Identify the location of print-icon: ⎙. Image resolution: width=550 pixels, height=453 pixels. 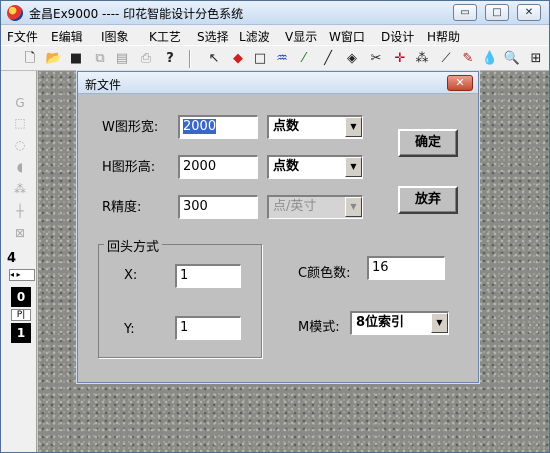
(146, 59).